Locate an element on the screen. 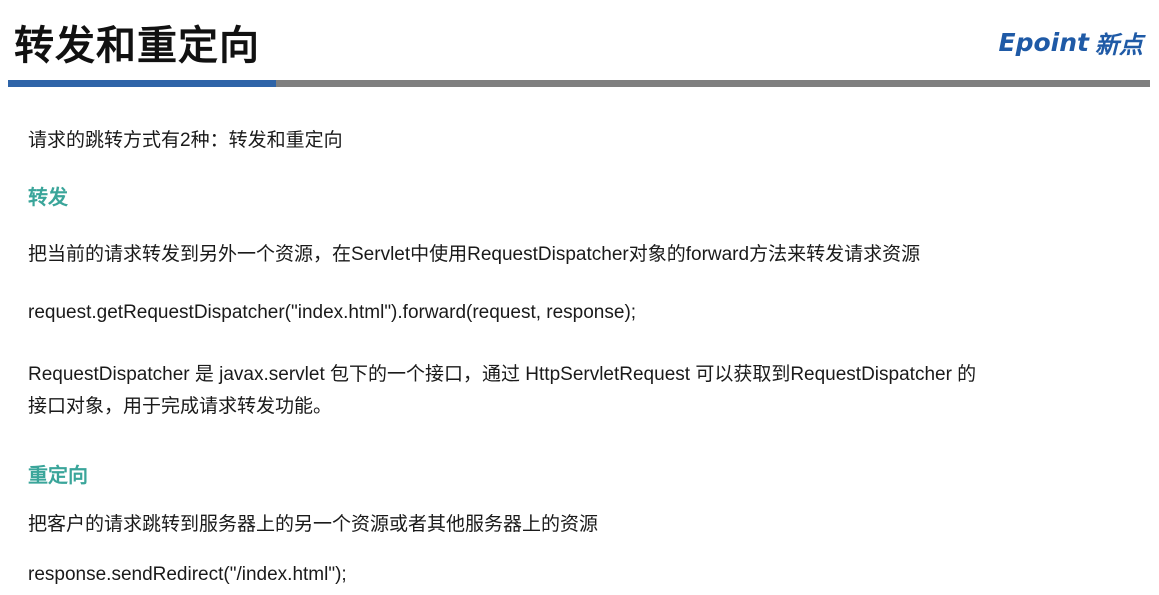 This screenshot has height=595, width=1159. redirect-description: 把客户的请求跳转到服务器上的另一个资源或者其他服务器上的资源 is located at coordinates (313, 524).